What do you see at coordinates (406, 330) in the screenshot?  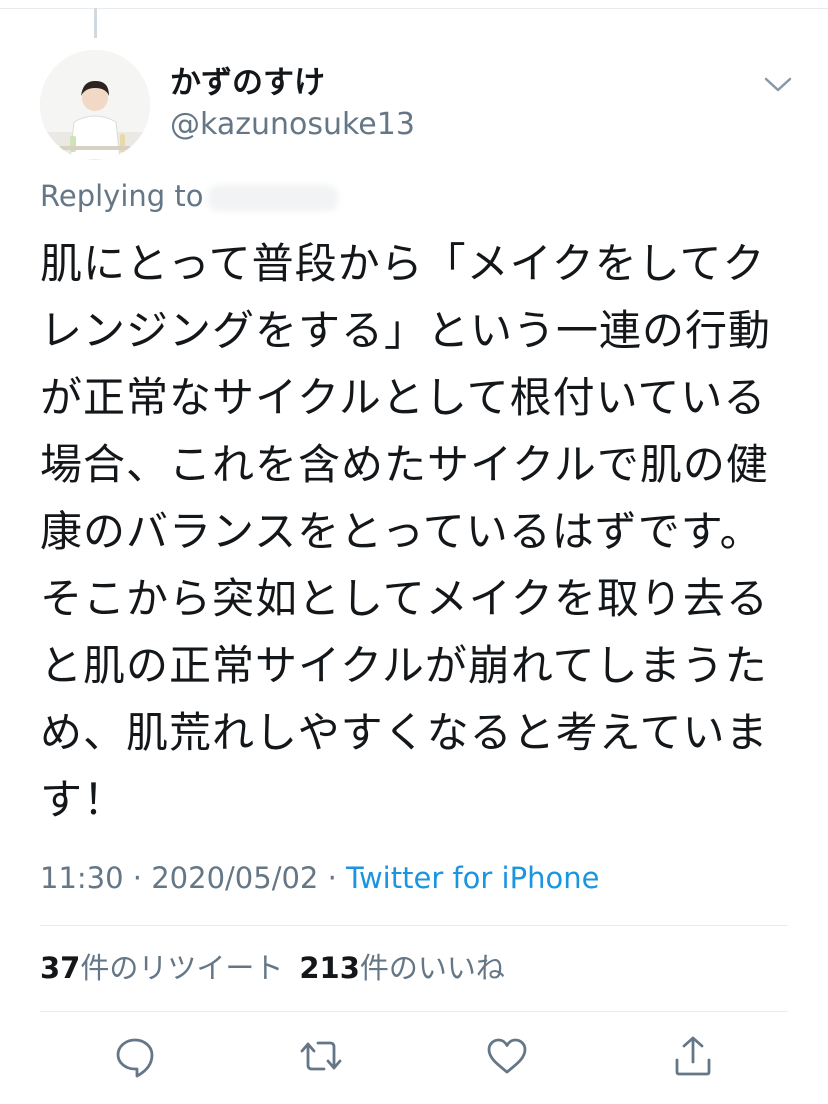 I see `tweet-text-line: レンジングをする」という一連の行動` at bounding box center [406, 330].